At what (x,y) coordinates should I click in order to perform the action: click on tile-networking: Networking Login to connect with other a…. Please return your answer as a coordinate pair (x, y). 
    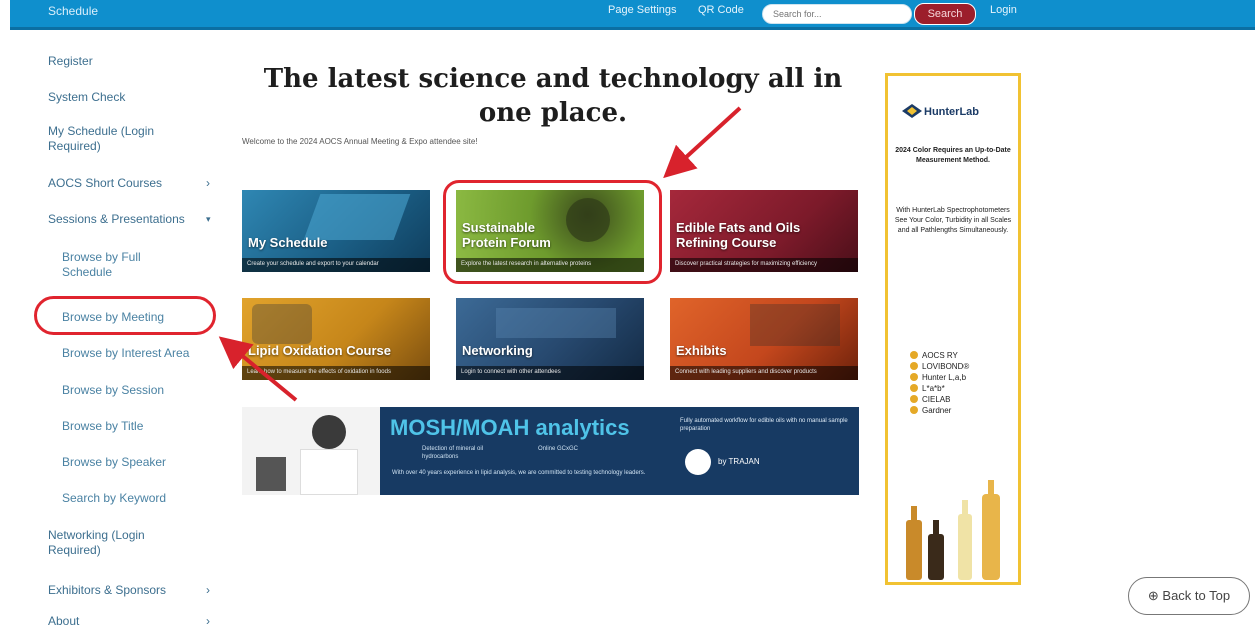
    Looking at the image, I should click on (550, 339).